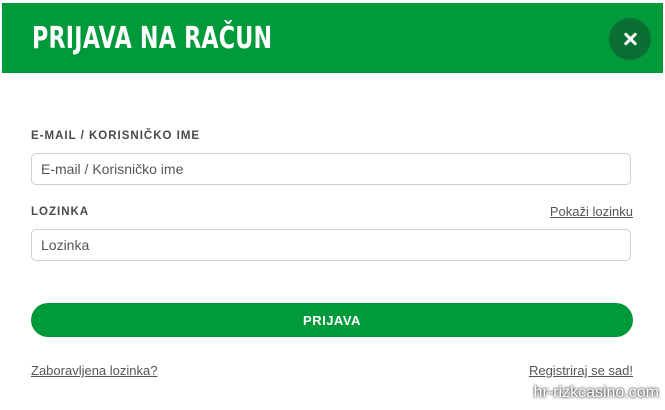 Image resolution: width=665 pixels, height=410 pixels. What do you see at coordinates (331, 245) in the screenshot?
I see `password-field` at bounding box center [331, 245].